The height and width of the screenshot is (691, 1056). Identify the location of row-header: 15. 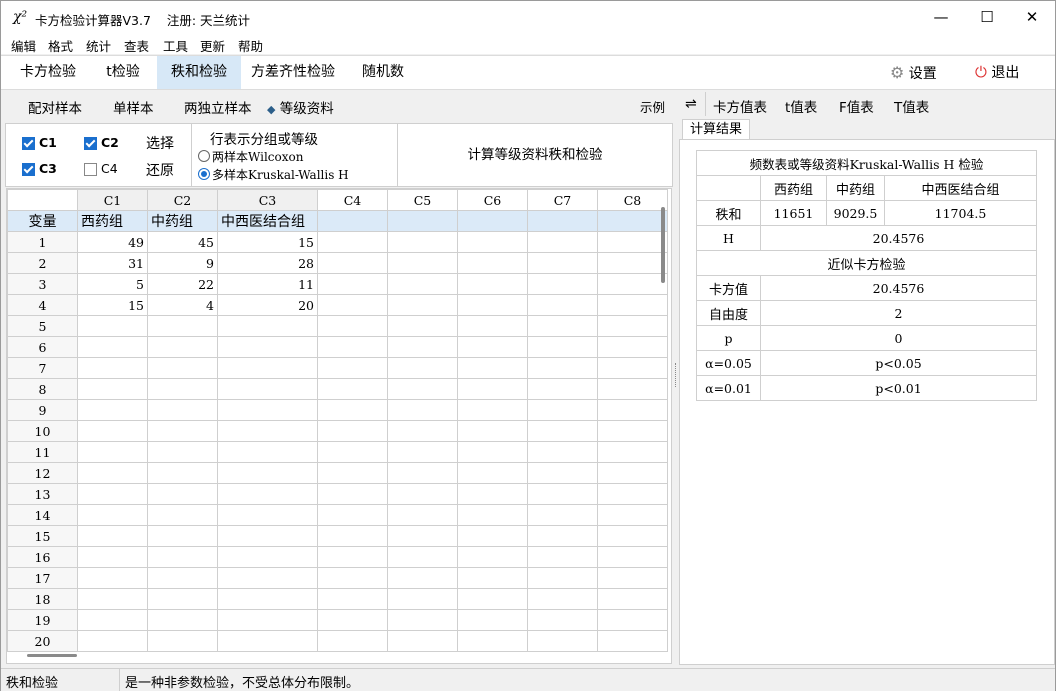
(42, 536).